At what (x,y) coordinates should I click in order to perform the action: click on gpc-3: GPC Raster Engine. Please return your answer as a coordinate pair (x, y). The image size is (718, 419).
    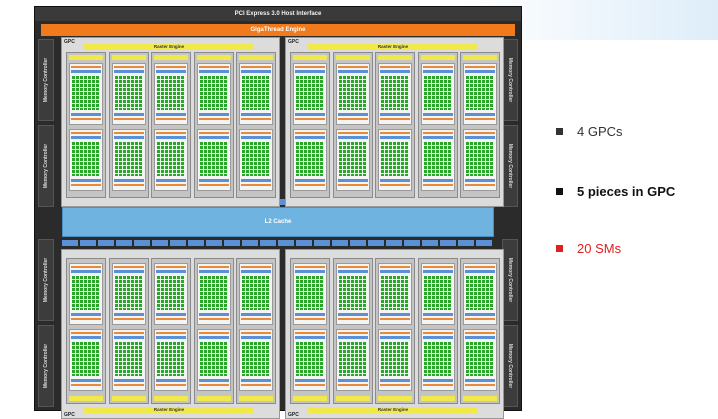
    Looking at the image, I should click on (170, 334).